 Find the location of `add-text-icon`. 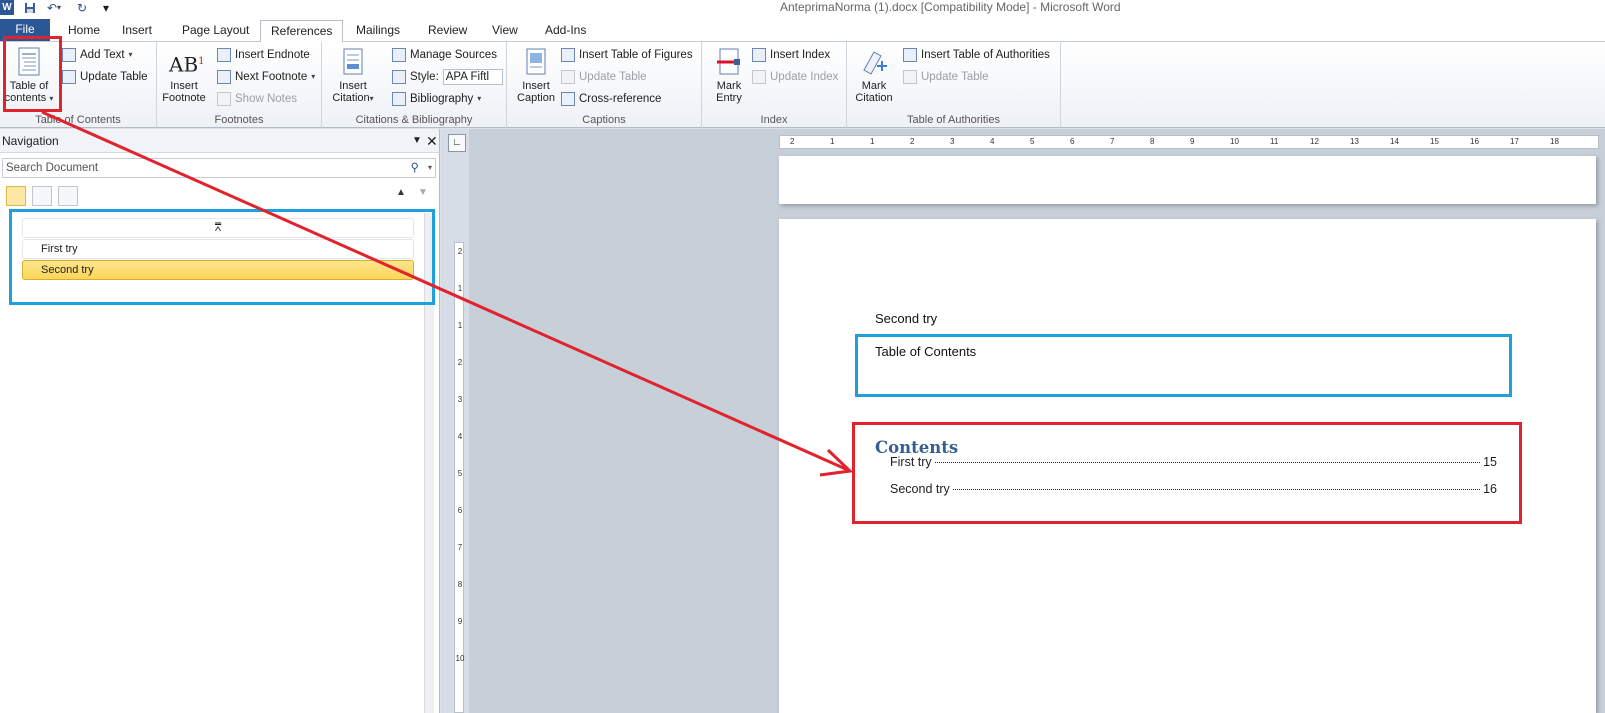

add-text-icon is located at coordinates (69, 55).